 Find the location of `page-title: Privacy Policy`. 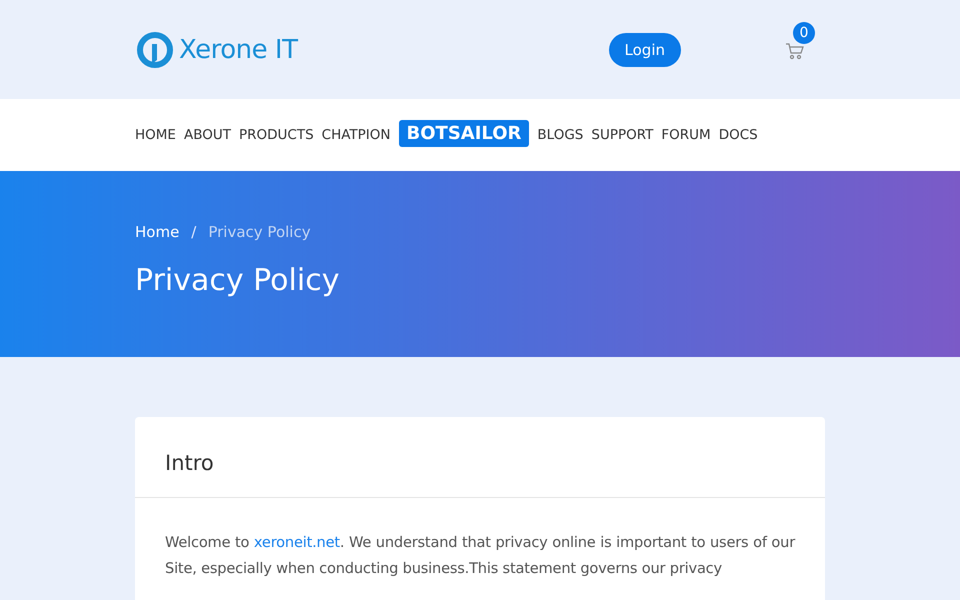

page-title: Privacy Policy is located at coordinates (237, 280).